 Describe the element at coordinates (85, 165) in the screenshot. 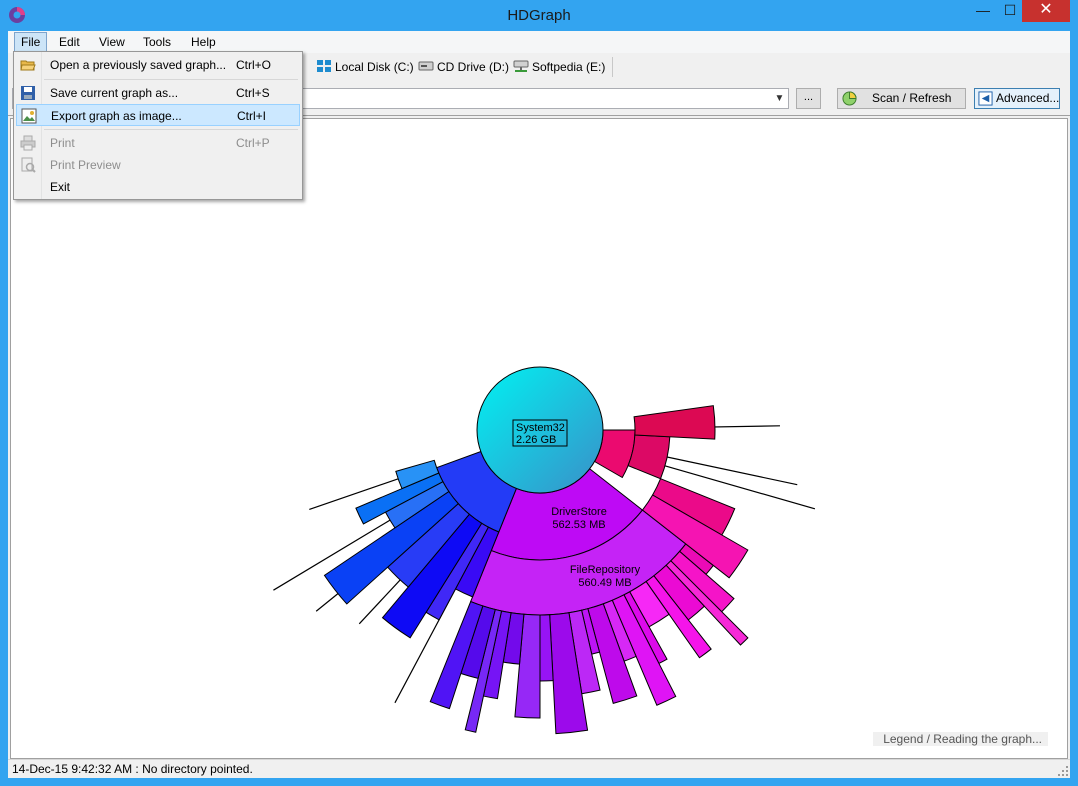

I see `menu-item-label: Print Preview` at that location.